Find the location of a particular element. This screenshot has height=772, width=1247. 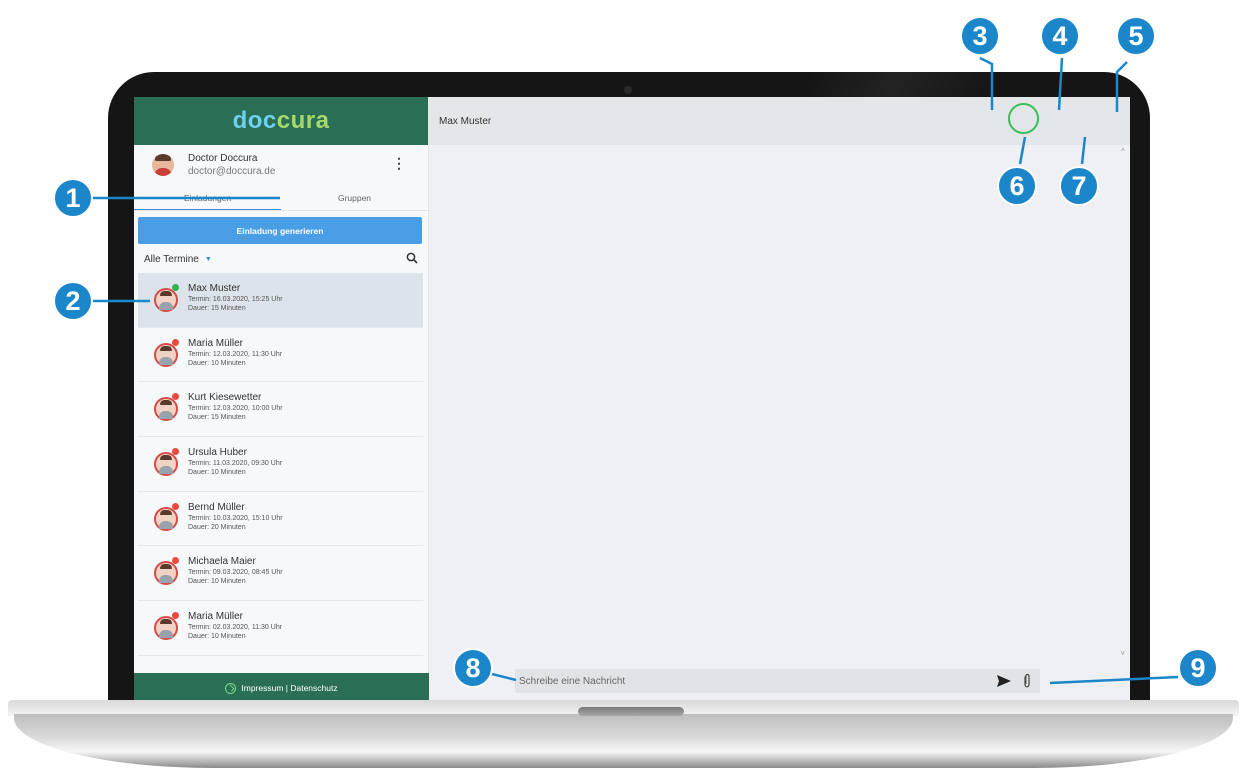

appointment-time: Termin: 12.03.2020, 11:30 Uhr is located at coordinates (235, 354).